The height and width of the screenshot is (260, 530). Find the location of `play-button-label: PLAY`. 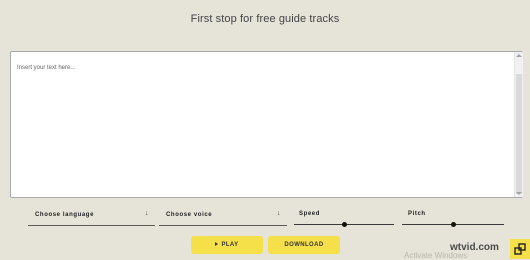

play-button-label: PLAY is located at coordinates (230, 245).